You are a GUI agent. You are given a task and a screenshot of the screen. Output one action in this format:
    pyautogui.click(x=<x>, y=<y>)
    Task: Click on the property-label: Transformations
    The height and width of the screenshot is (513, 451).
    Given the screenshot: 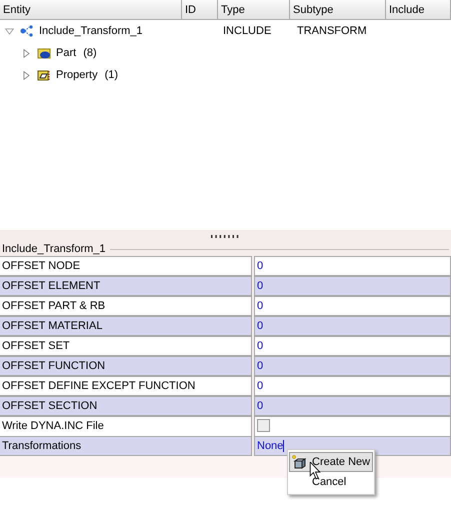 What is the action you would take?
    pyautogui.click(x=126, y=446)
    